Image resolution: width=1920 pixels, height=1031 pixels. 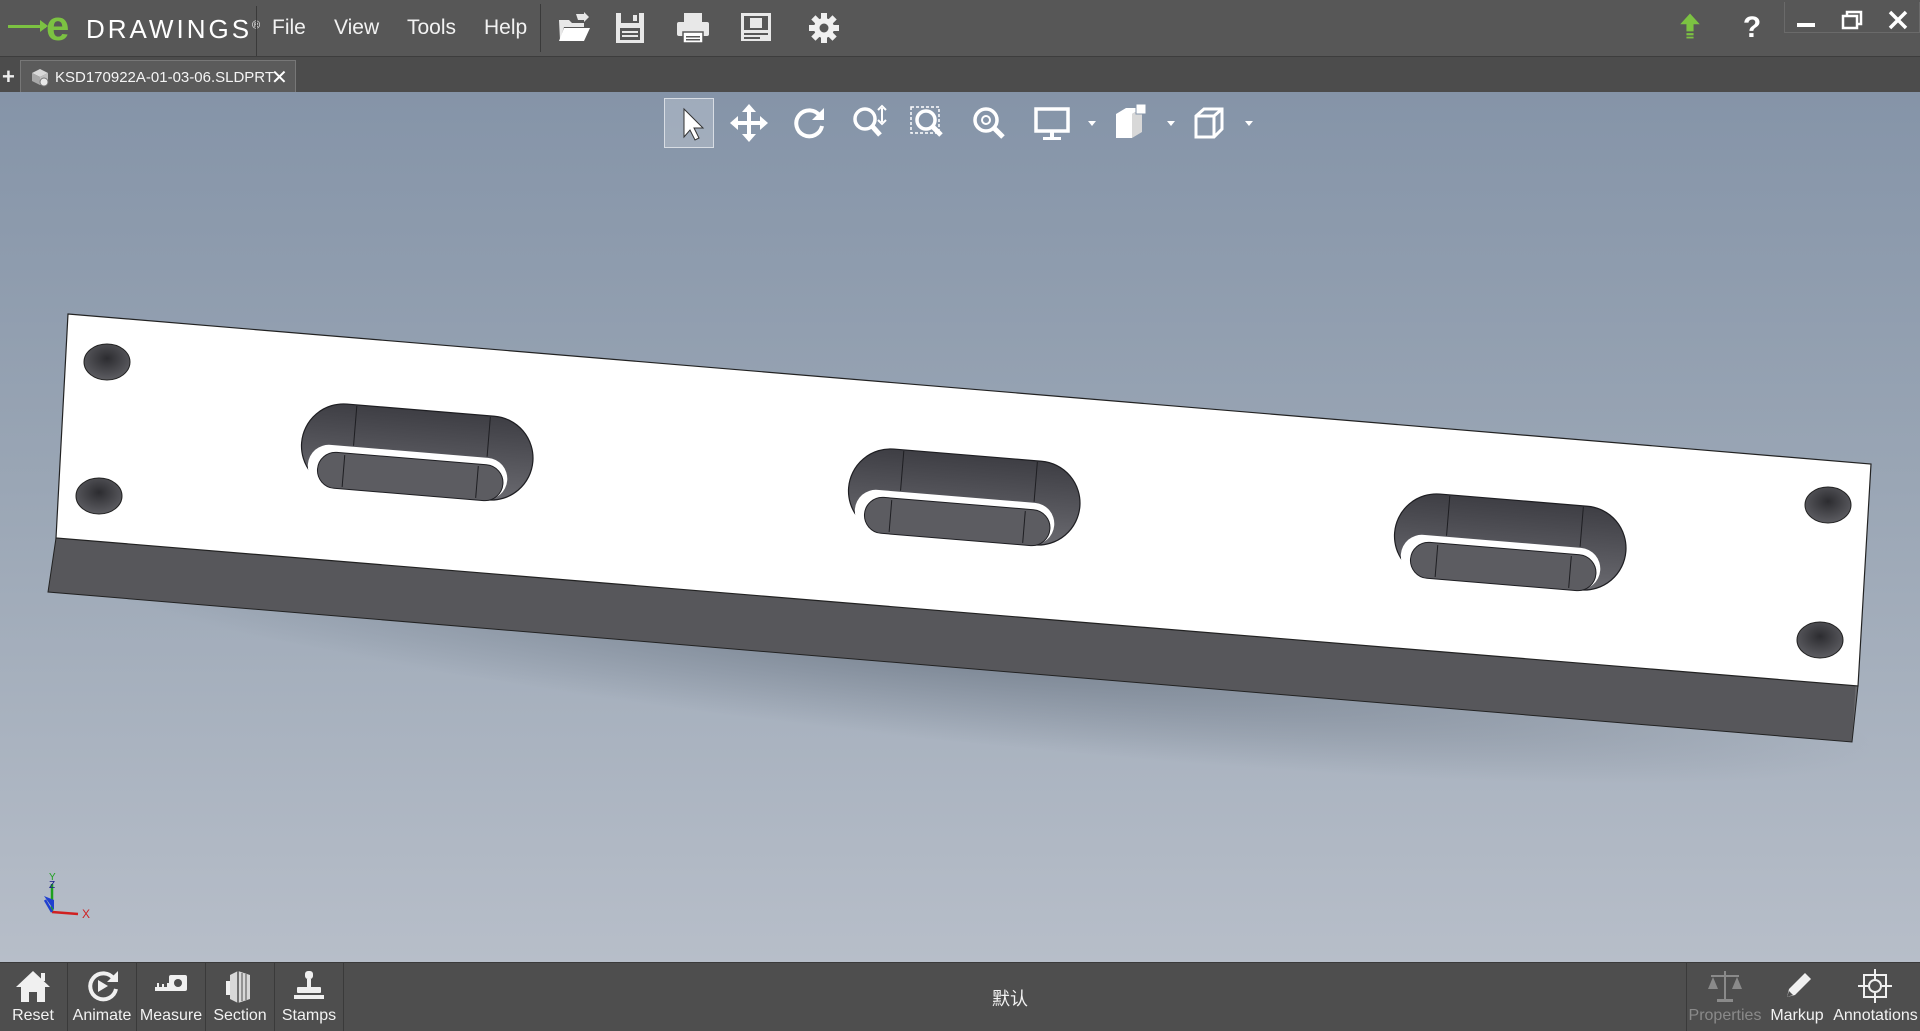 What do you see at coordinates (960, 75) in the screenshot?
I see `document-tab-bar: + KSD170922A-01-03-06.SLDPRT ✕` at bounding box center [960, 75].